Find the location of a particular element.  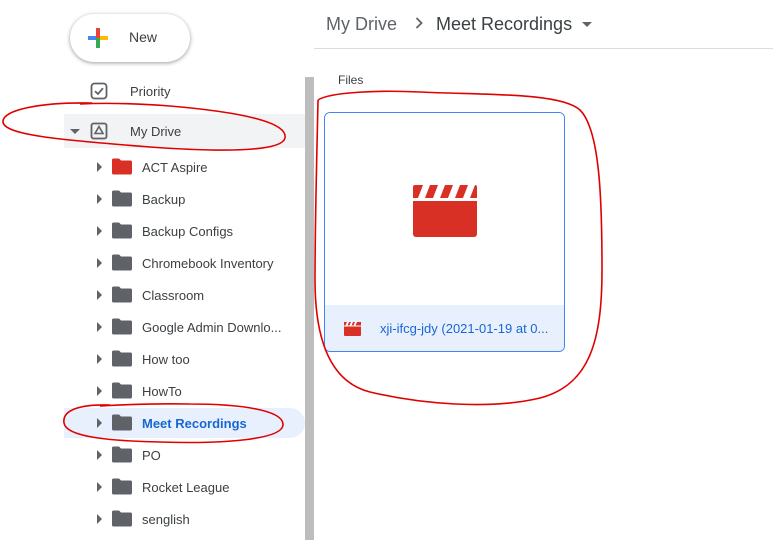

video-clapperboard-icon is located at coordinates (445, 211).